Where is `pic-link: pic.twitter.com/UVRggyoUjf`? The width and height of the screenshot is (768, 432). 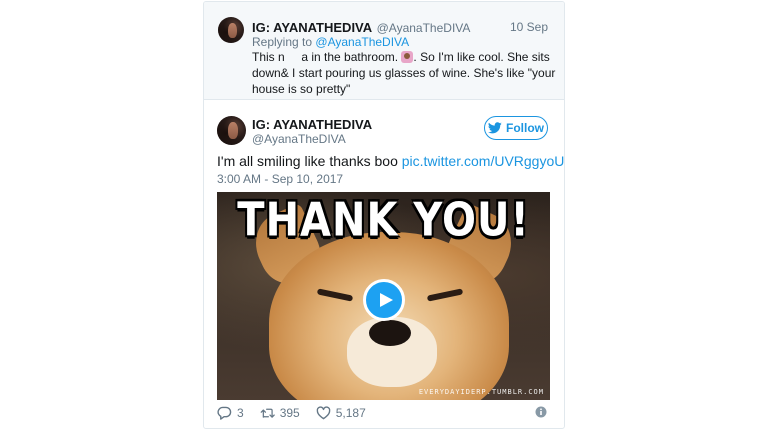 pic-link: pic.twitter.com/UVRggyoUjf is located at coordinates (483, 161).